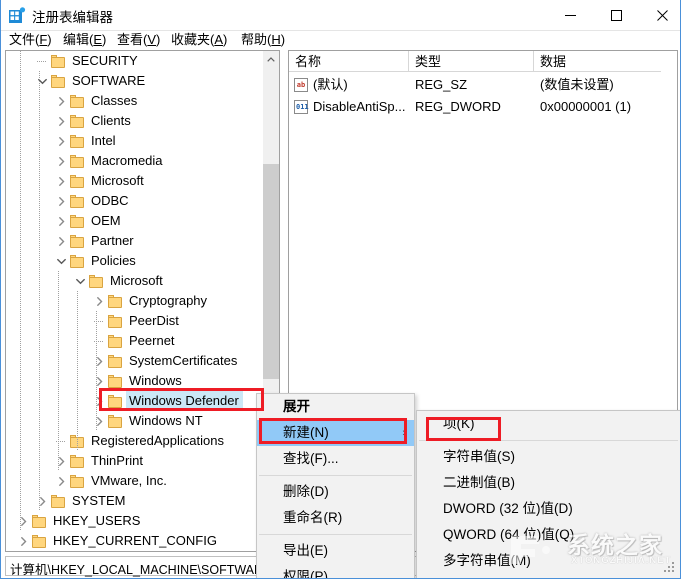  I want to click on value-type: REG_SZ, so click(441, 84).